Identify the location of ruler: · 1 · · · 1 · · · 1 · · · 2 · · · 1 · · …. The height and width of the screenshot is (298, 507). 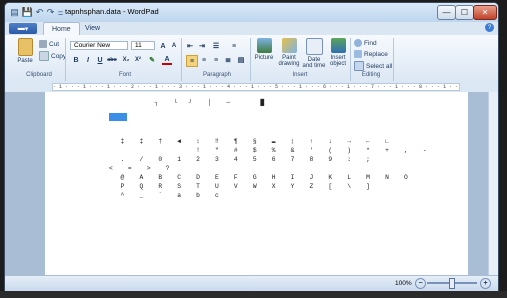
(256, 87).